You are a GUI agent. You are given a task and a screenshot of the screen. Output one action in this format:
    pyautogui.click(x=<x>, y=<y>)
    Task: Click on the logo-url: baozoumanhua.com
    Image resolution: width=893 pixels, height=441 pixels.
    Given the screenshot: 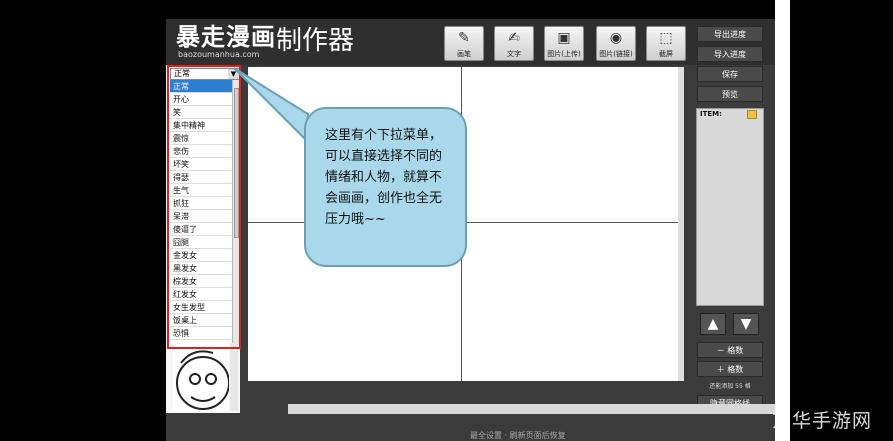 What is the action you would take?
    pyautogui.click(x=219, y=54)
    